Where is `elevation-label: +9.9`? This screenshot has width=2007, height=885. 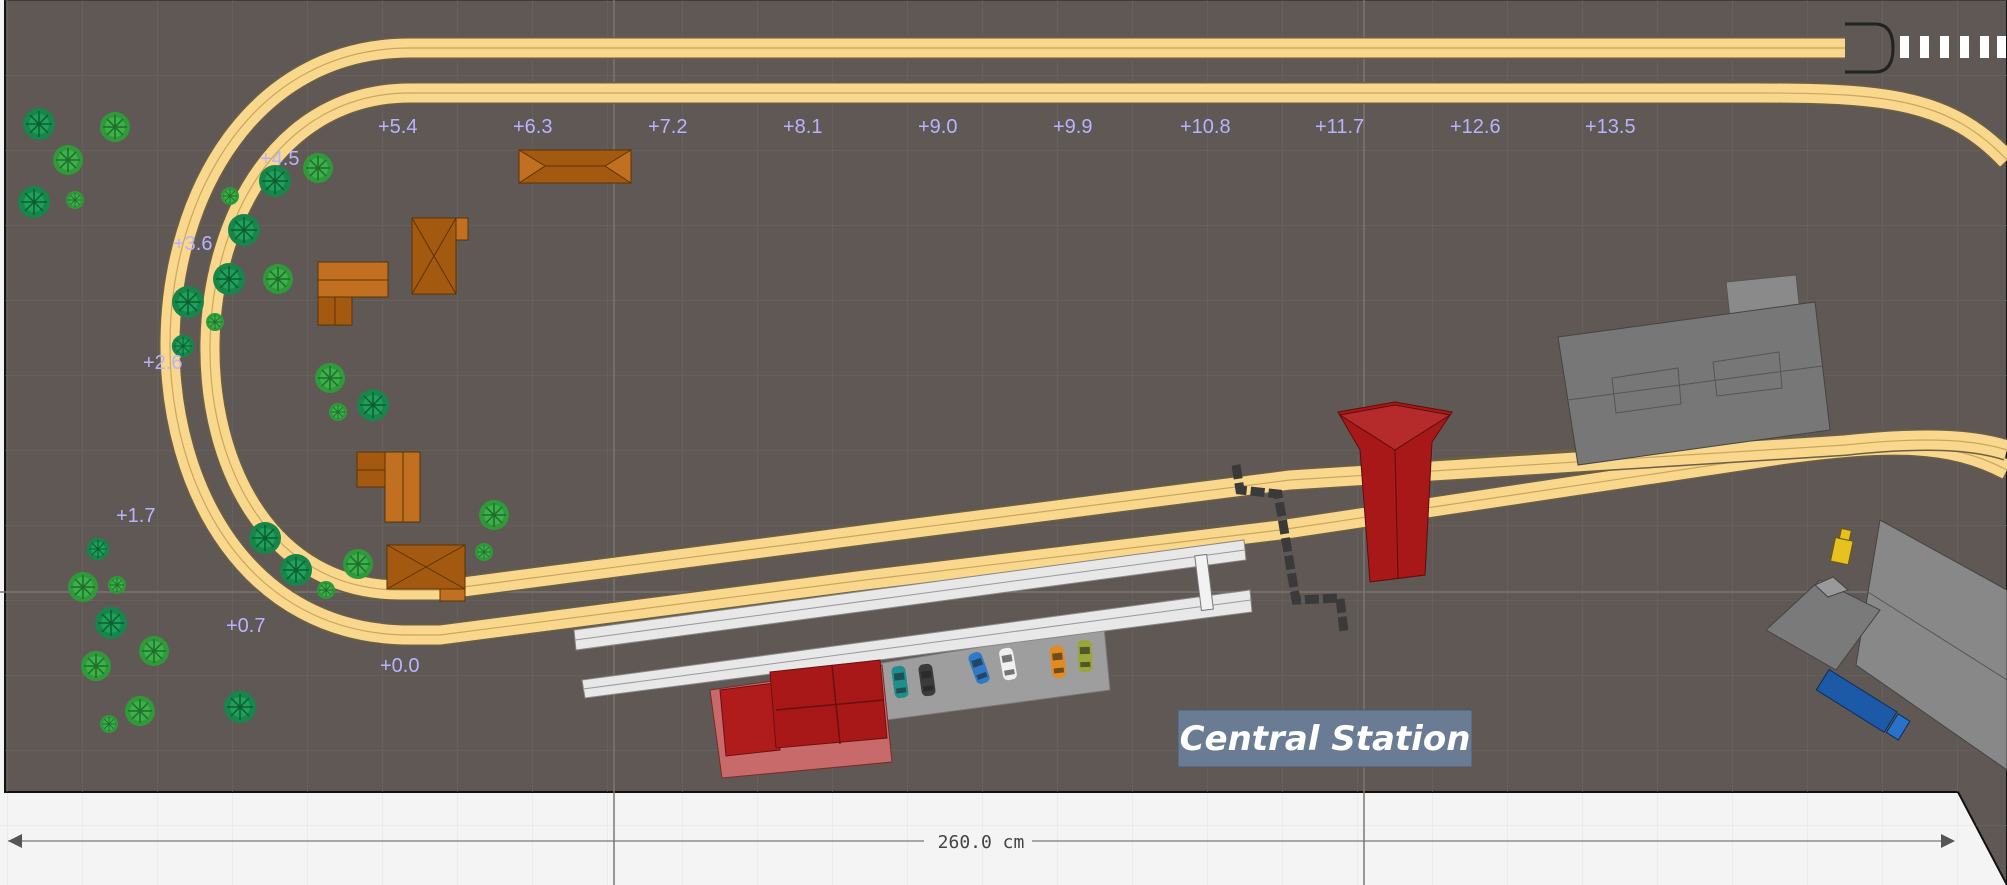
elevation-label: +9.9 is located at coordinates (1072, 127).